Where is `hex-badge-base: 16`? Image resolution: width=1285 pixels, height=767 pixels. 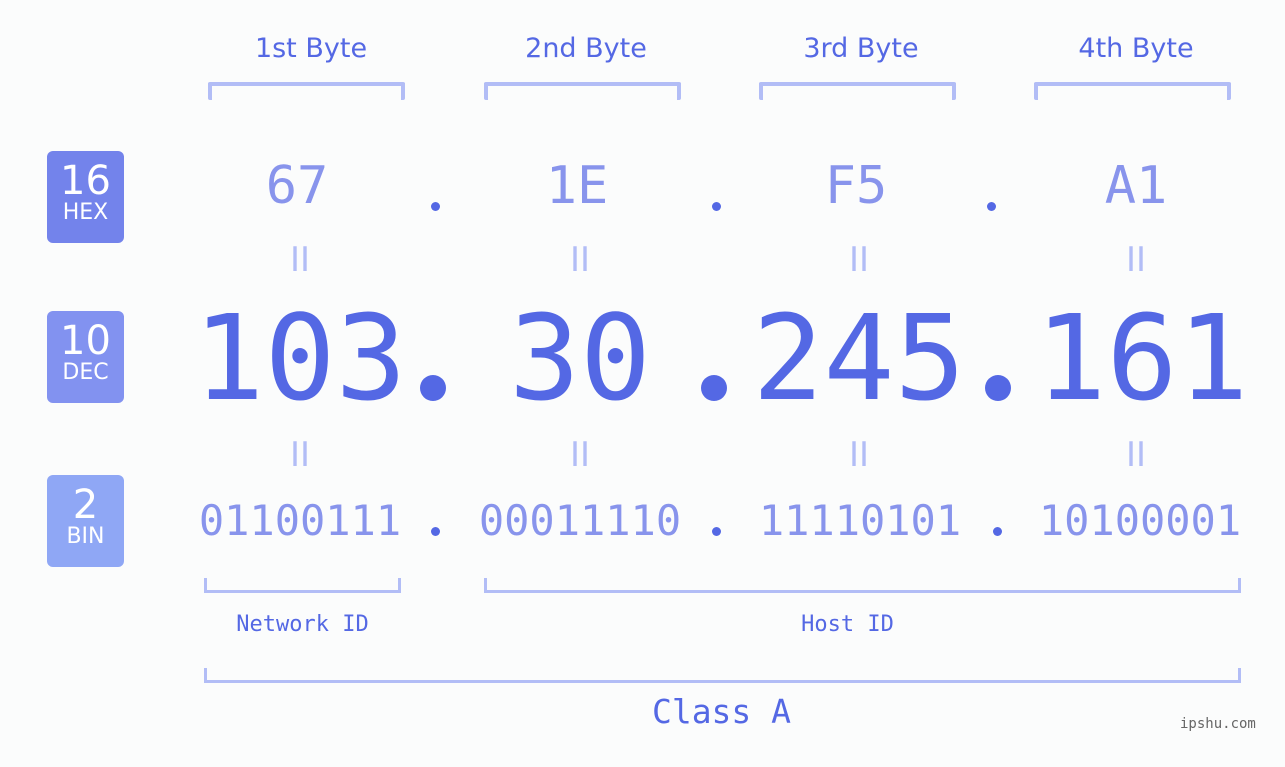 hex-badge-base: 16 is located at coordinates (85, 181).